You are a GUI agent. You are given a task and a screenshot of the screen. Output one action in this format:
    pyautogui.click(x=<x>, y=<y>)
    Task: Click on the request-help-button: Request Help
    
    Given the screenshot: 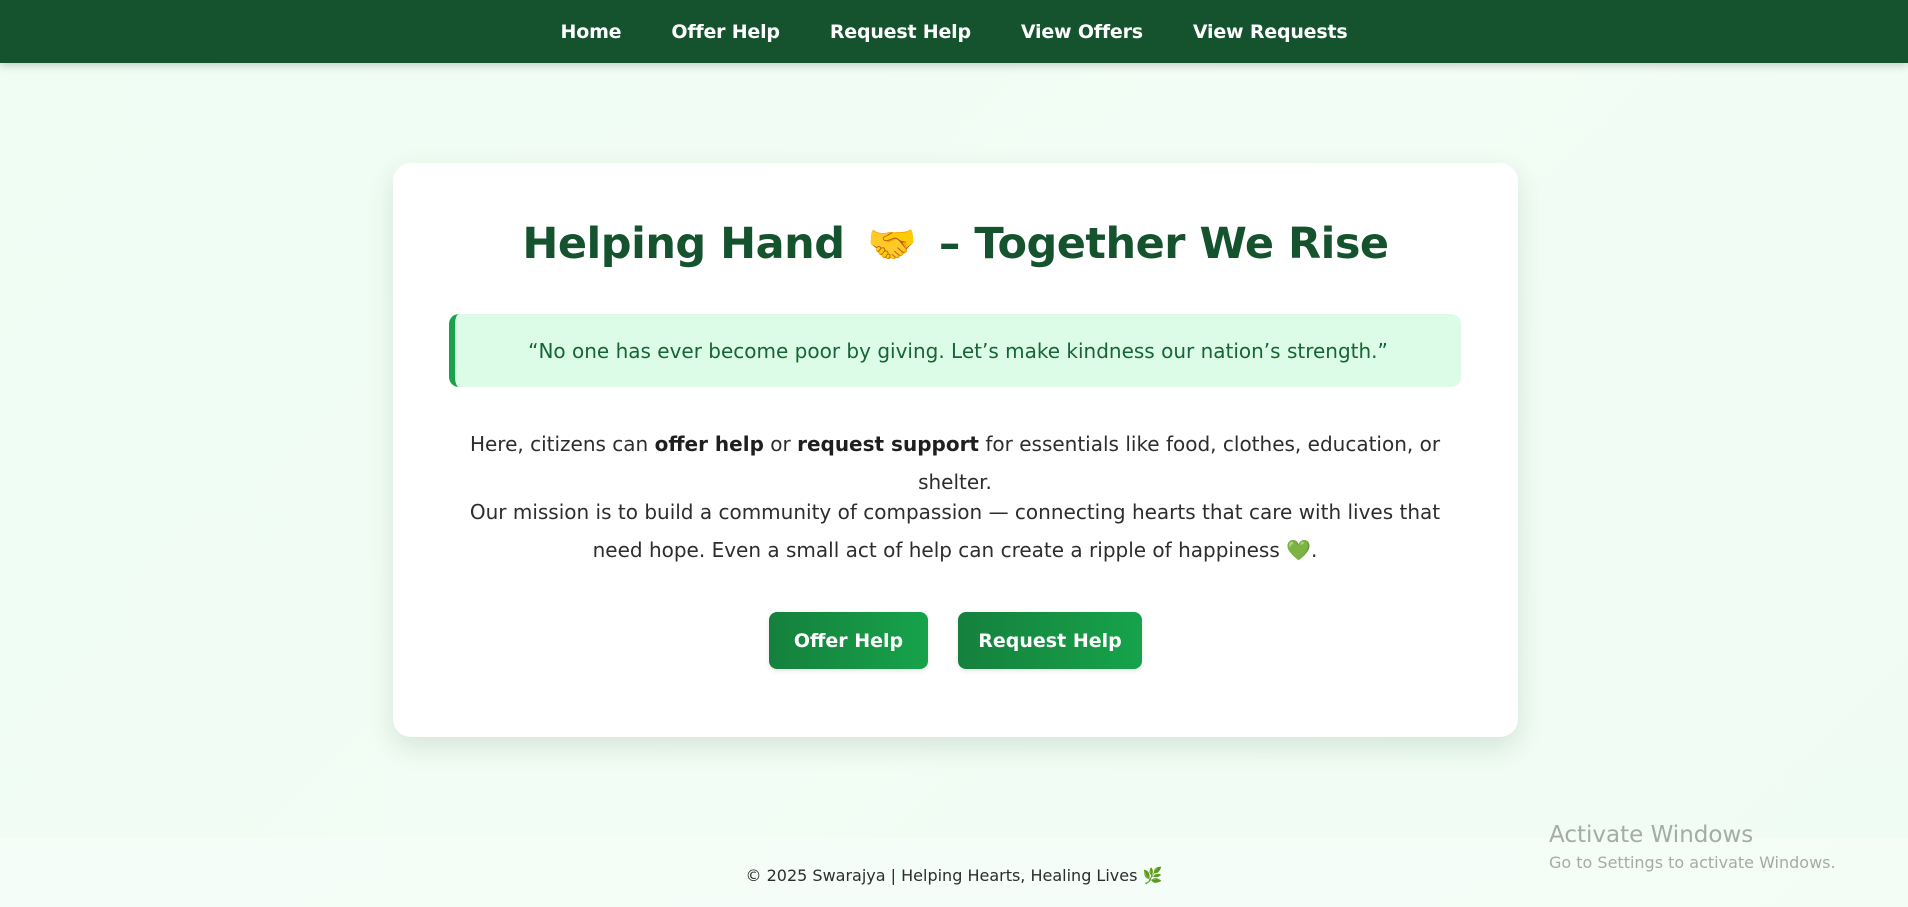 What is the action you would take?
    pyautogui.click(x=1050, y=640)
    